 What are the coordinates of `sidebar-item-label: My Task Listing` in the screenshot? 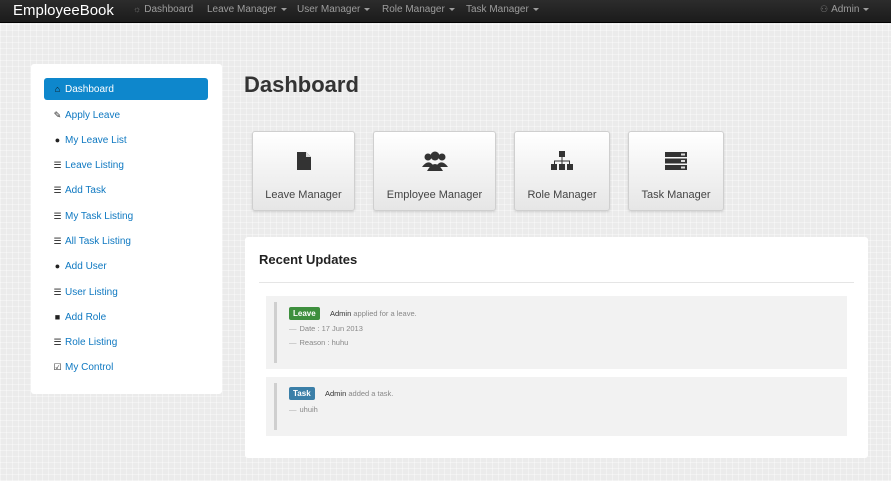 It's located at (99, 216).